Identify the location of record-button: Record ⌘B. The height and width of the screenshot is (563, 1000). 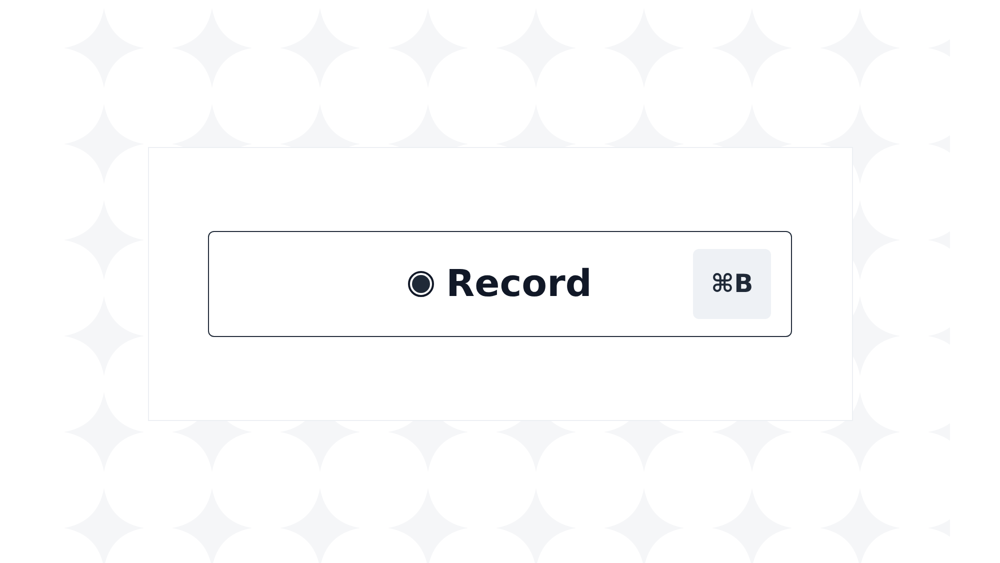
(500, 283).